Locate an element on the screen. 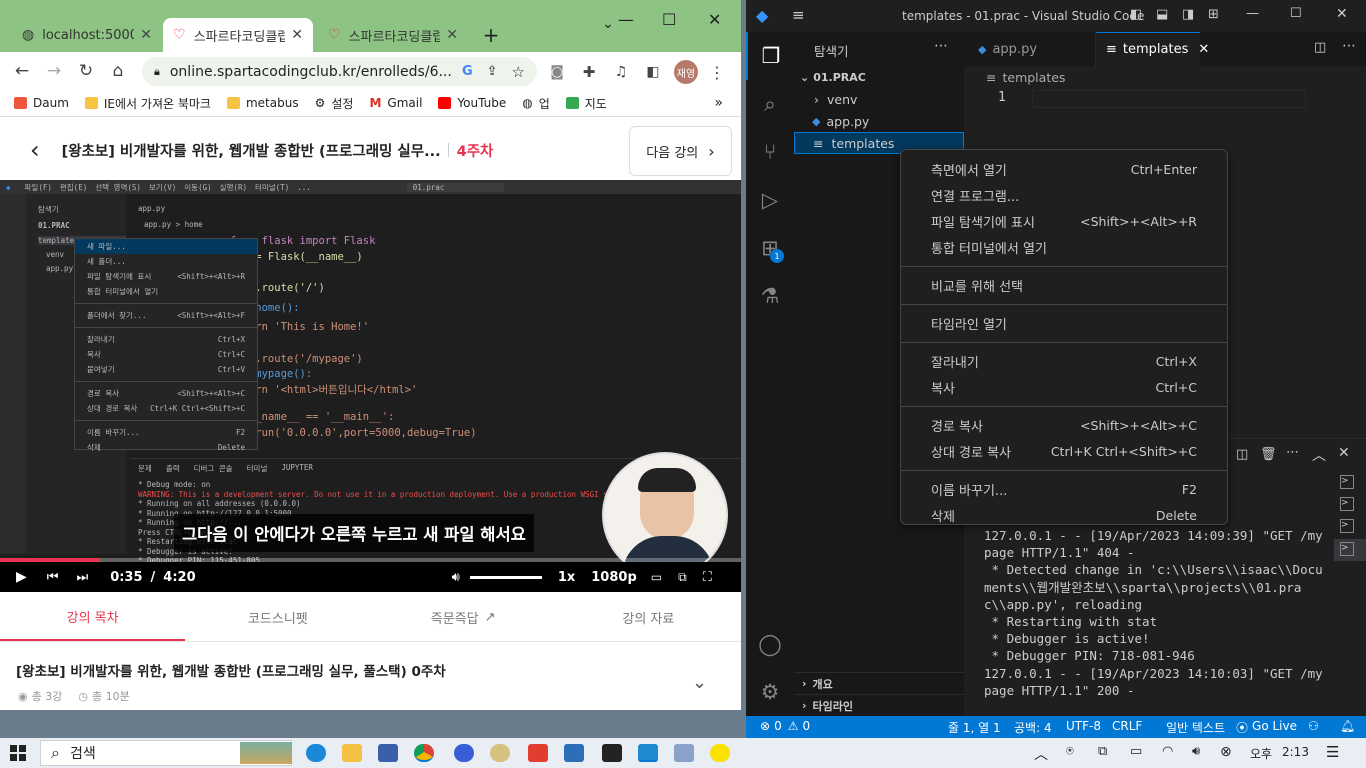  notification-icon: ☰ is located at coordinates (1332, 752).